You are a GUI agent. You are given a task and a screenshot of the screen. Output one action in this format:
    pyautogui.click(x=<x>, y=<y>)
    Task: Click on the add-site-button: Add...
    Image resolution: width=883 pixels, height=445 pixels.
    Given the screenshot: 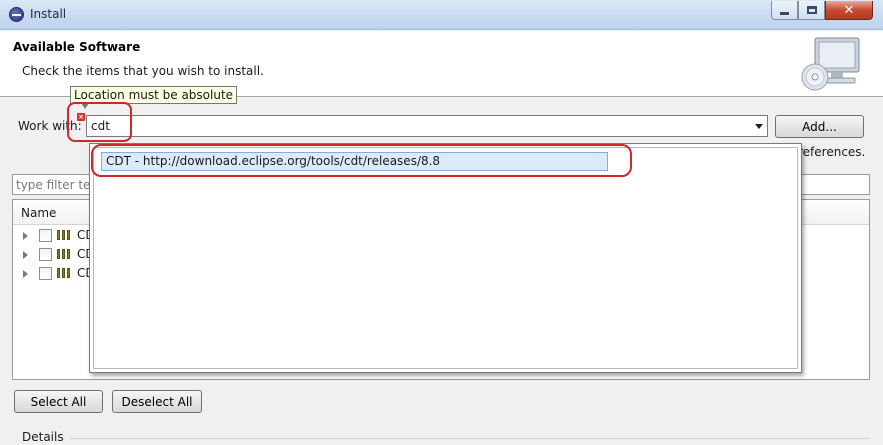 What is the action you would take?
    pyautogui.click(x=819, y=126)
    